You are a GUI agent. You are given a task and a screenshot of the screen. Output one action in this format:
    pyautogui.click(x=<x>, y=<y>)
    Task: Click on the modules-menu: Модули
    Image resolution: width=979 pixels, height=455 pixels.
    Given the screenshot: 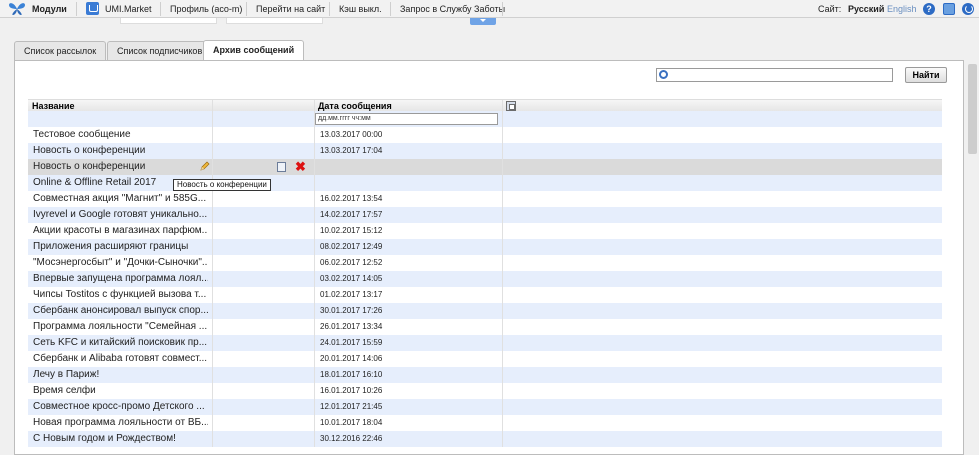 What is the action you would take?
    pyautogui.click(x=49, y=9)
    